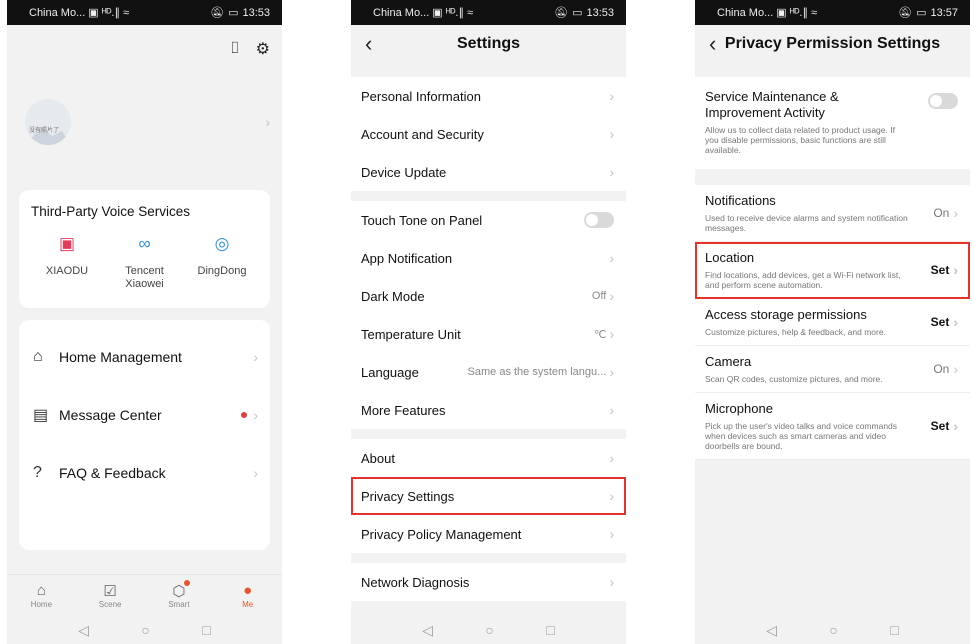  Describe the element at coordinates (37, 472) in the screenshot. I see `question-icon: ?` at that location.